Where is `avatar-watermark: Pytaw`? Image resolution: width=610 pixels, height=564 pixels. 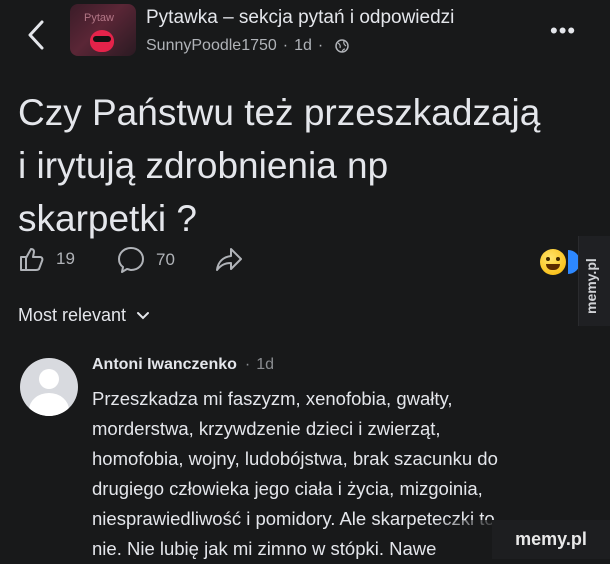 avatar-watermark: Pytaw is located at coordinates (99, 18).